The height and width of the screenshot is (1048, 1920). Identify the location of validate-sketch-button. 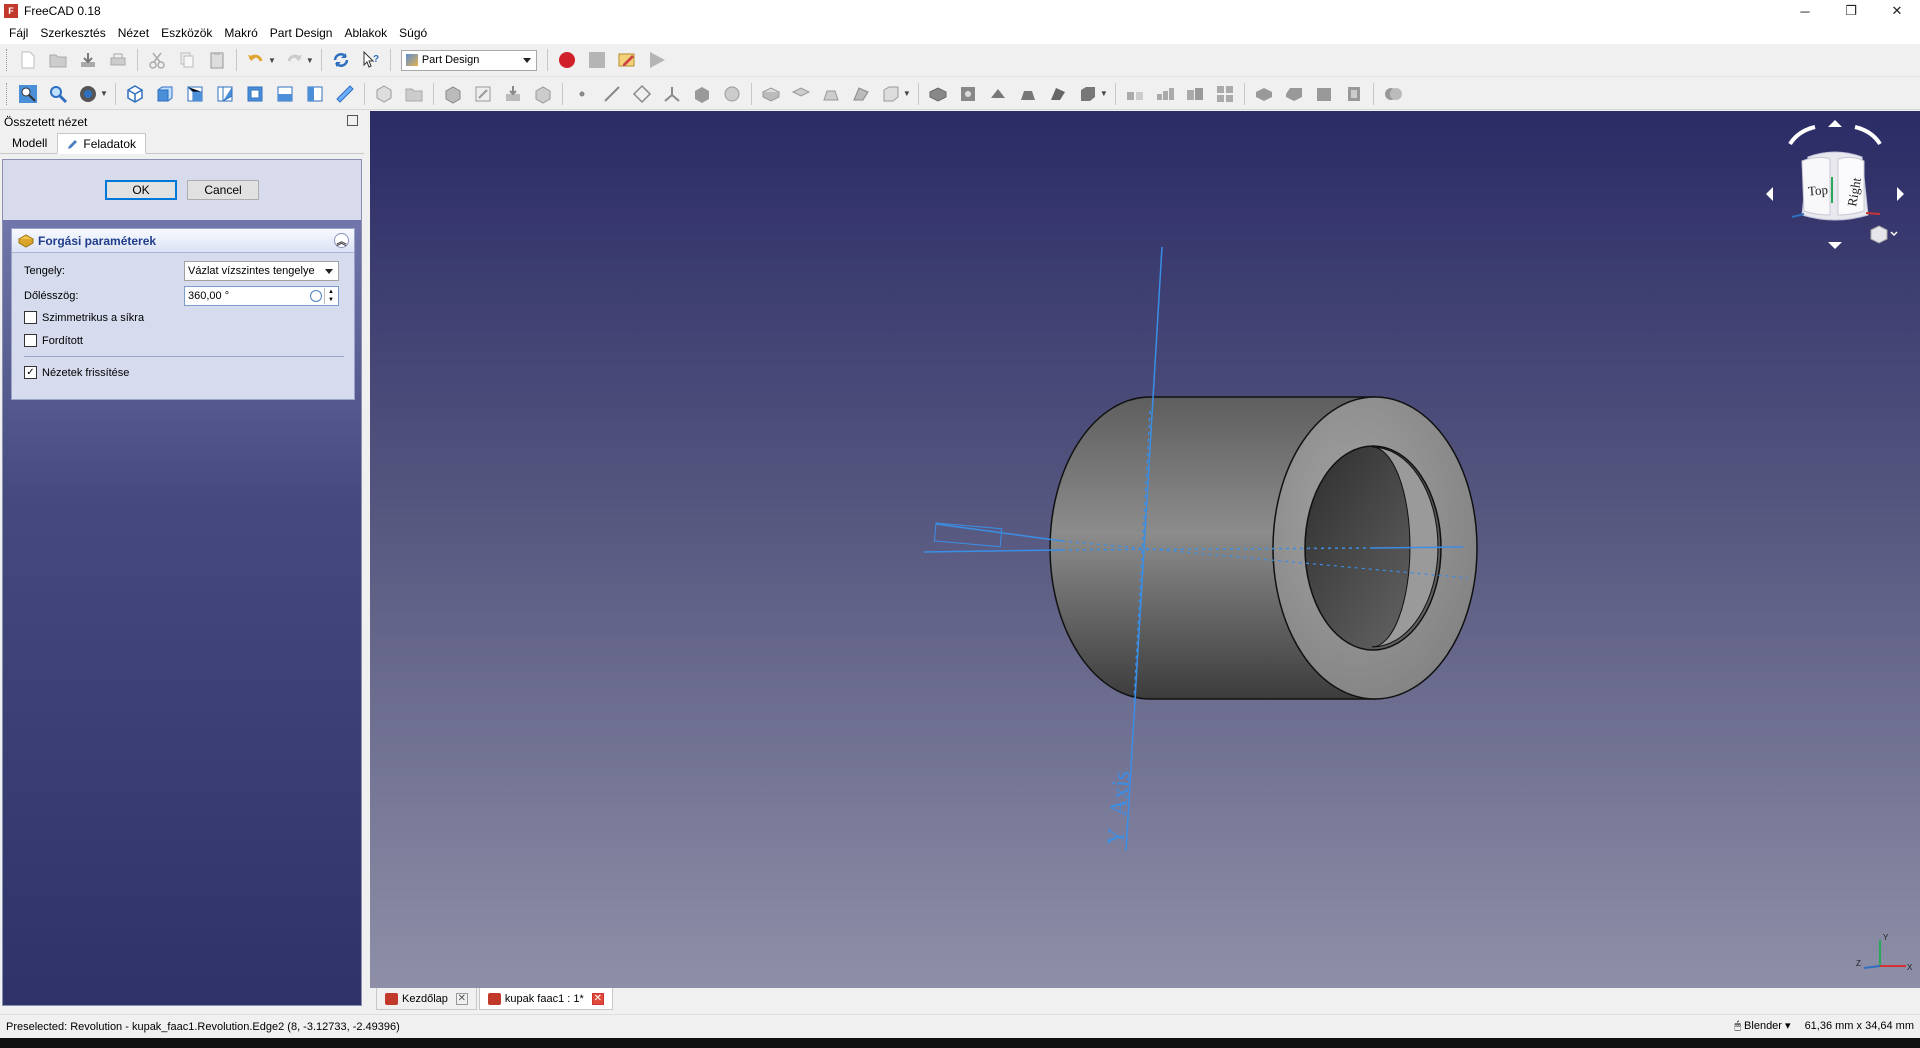
(543, 94).